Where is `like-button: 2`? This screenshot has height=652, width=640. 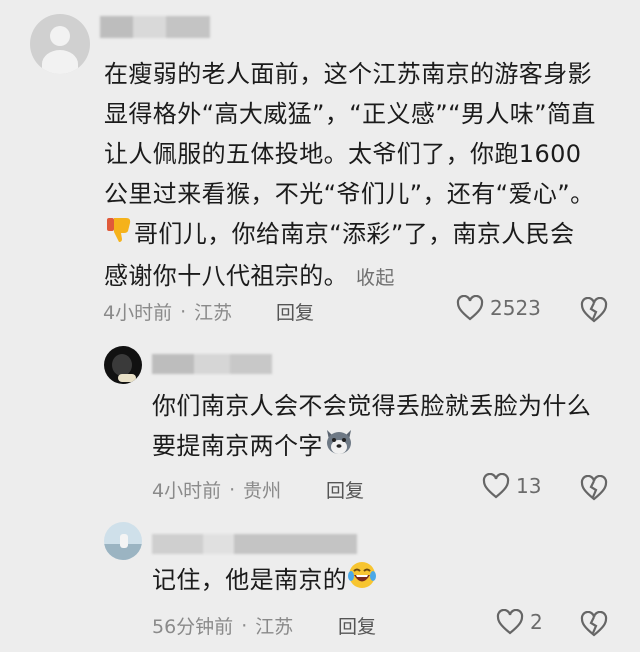
like-button: 2 is located at coordinates (519, 622).